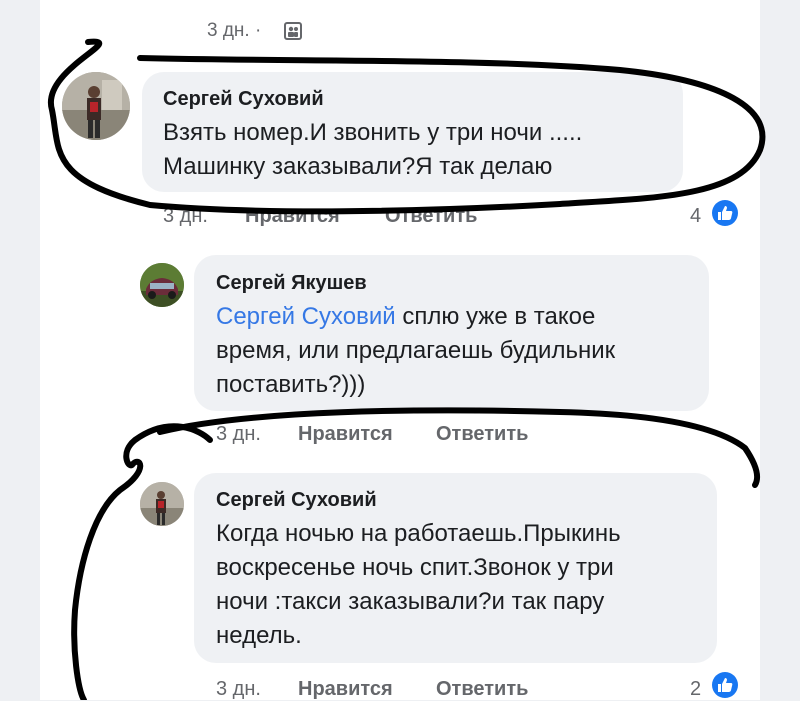 The height and width of the screenshot is (701, 800). I want to click on comment-text-line: воскресенье ночь спит.Звонок у три, so click(415, 567).